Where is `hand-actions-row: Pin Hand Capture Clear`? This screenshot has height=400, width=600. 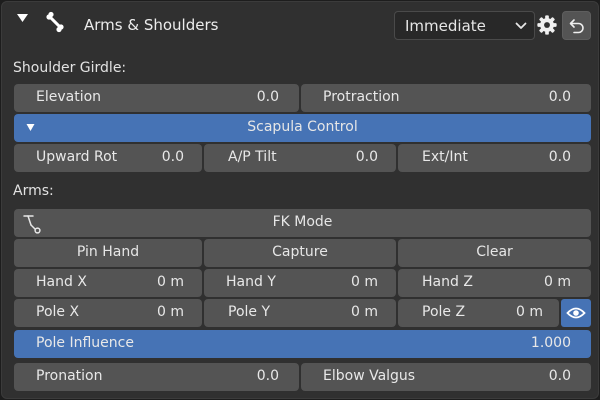 hand-actions-row: Pin Hand Capture Clear is located at coordinates (302, 253).